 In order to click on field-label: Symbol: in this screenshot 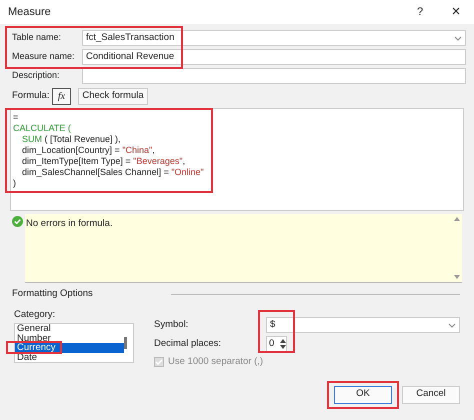, I will do `click(172, 325)`.